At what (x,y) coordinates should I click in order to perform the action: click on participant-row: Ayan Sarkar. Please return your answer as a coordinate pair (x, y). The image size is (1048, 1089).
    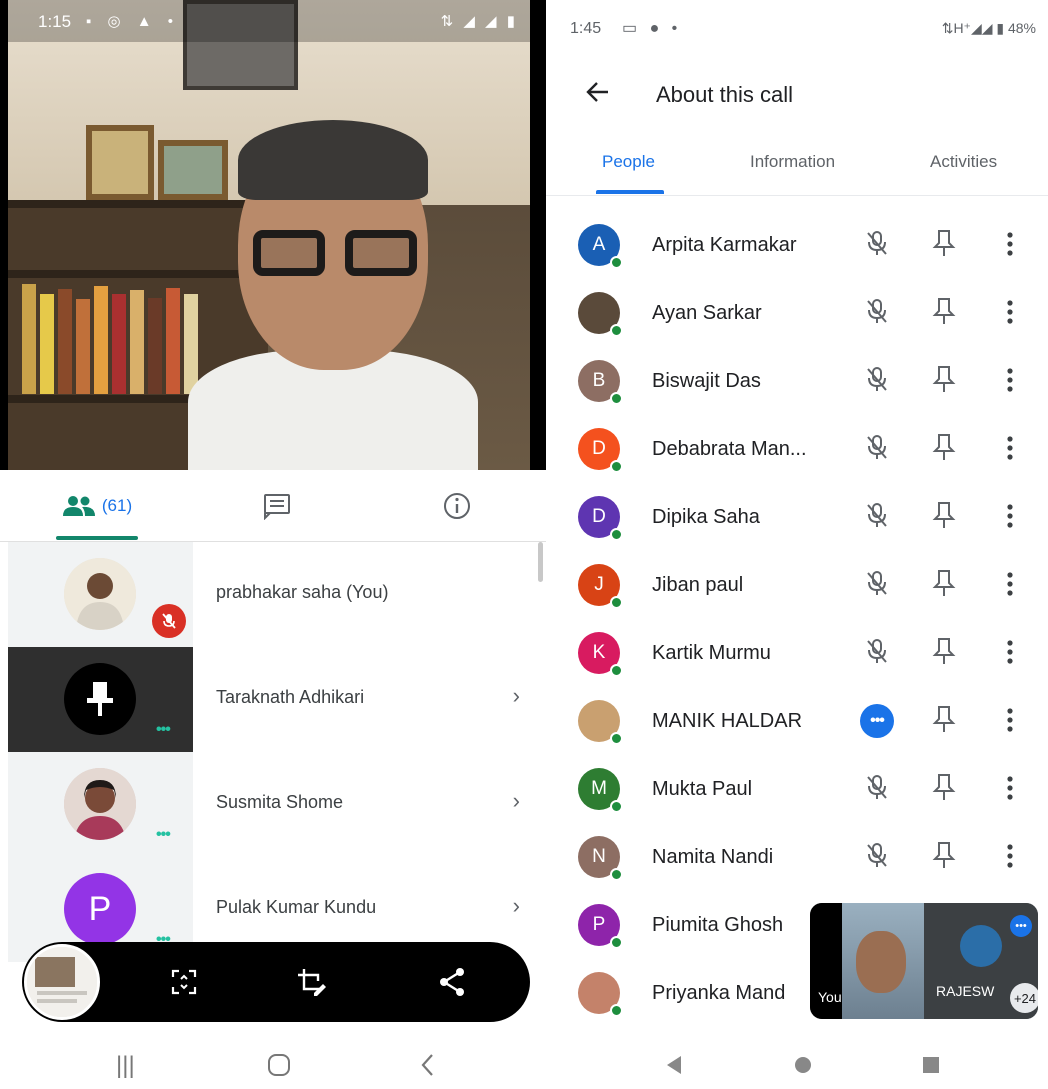
    Looking at the image, I should click on (797, 312).